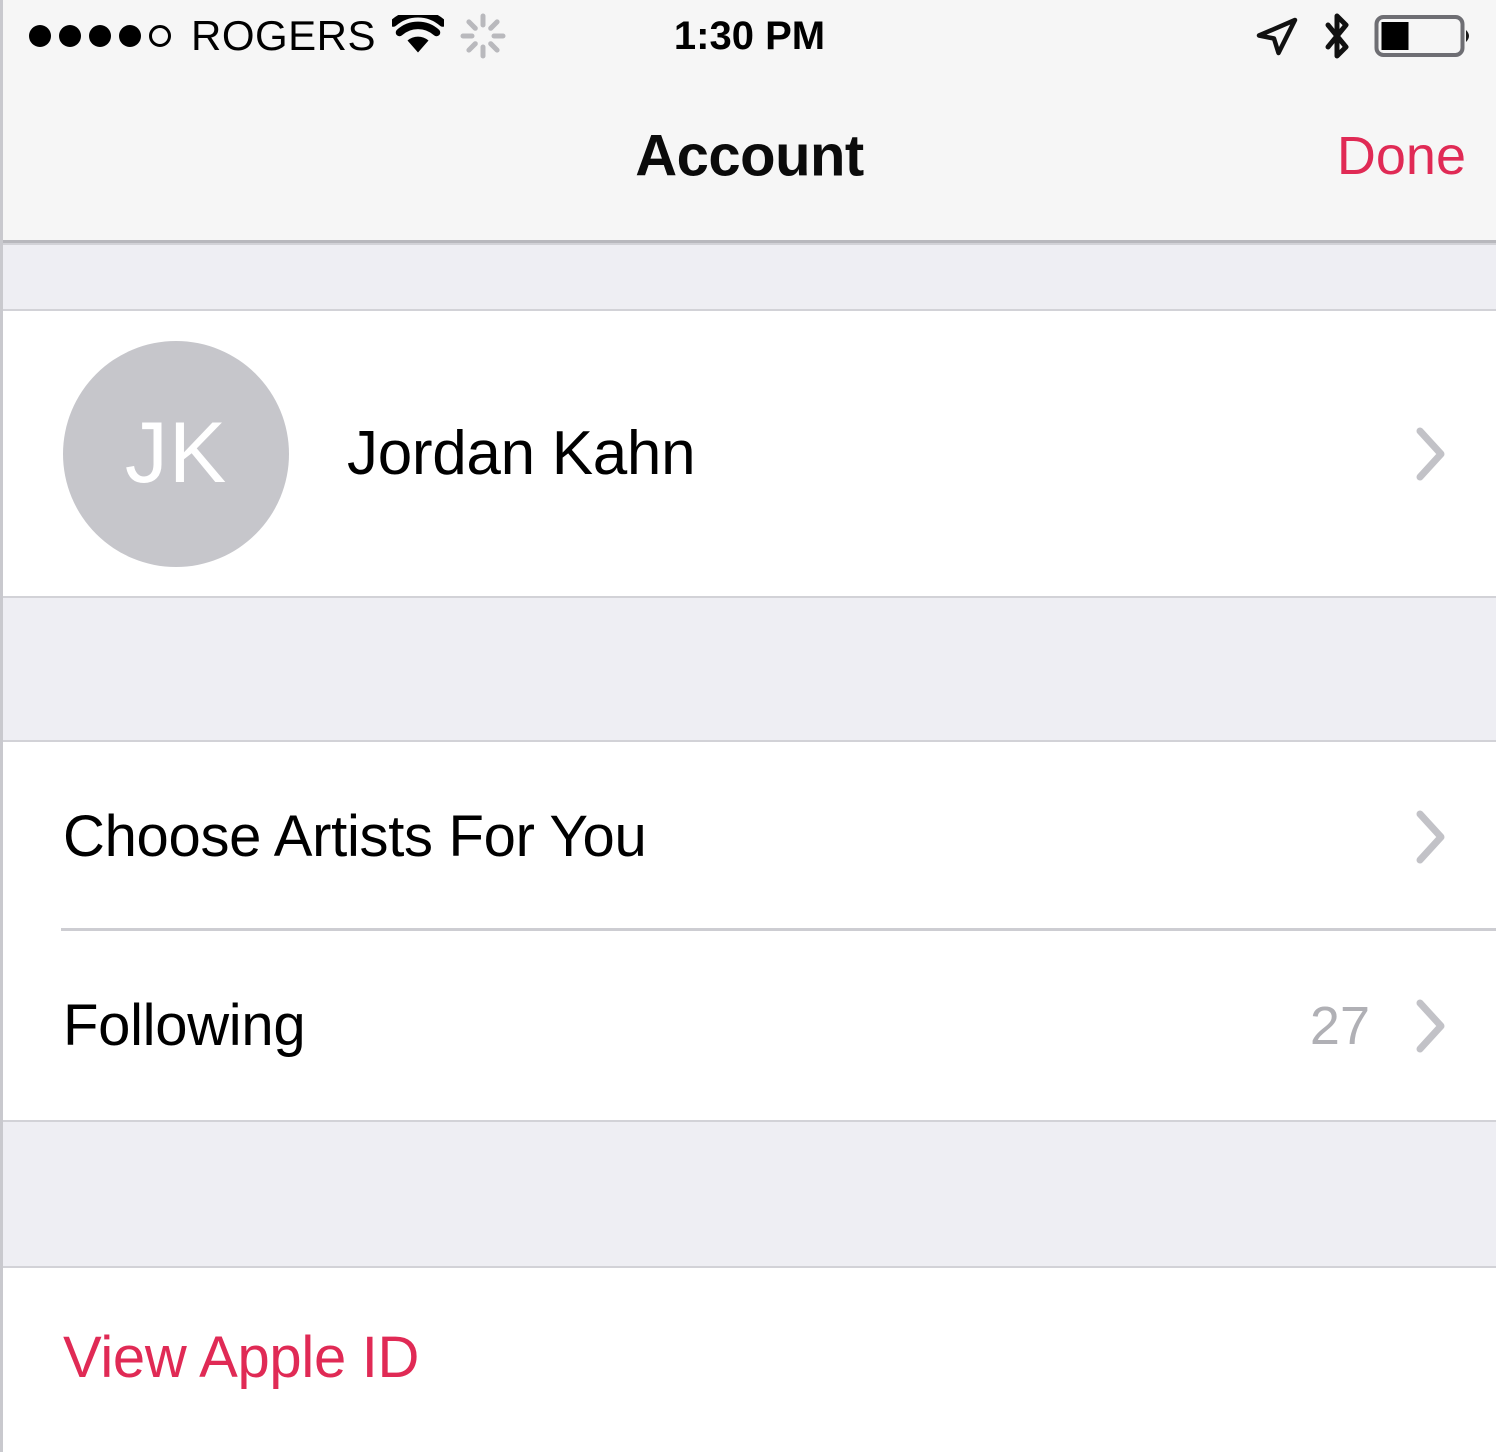 The width and height of the screenshot is (1496, 1452). Describe the element at coordinates (483, 36) in the screenshot. I see `network-activity-spinner-icon` at that location.